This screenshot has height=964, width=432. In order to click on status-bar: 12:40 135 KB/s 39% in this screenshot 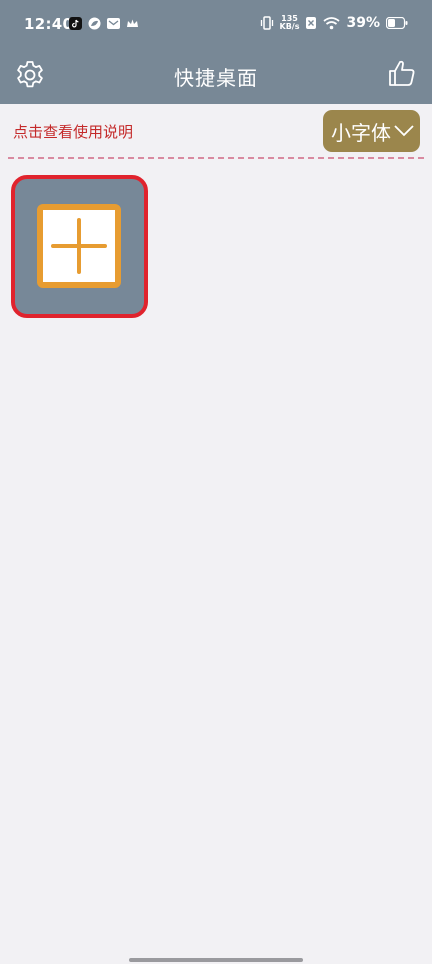, I will do `click(216, 25)`.